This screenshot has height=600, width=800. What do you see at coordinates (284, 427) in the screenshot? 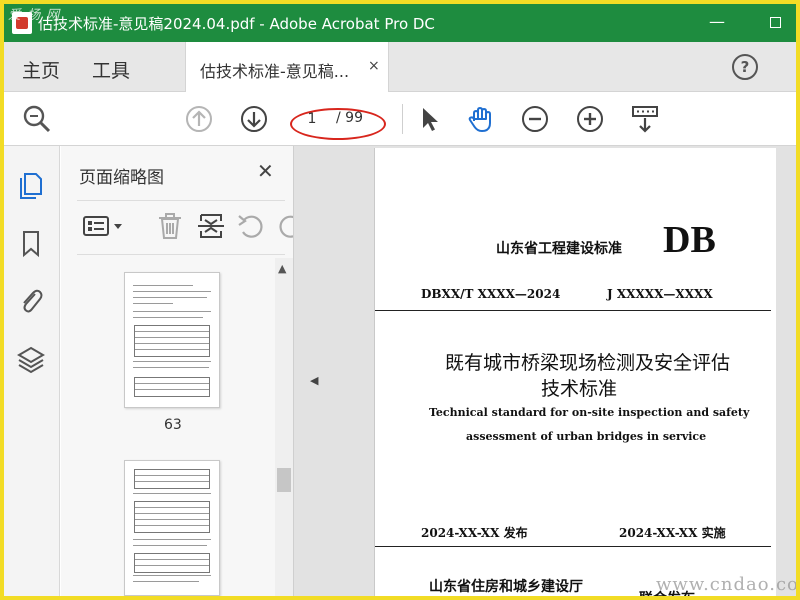
I see `thumbnail-scrollbar: ▲` at bounding box center [284, 427].